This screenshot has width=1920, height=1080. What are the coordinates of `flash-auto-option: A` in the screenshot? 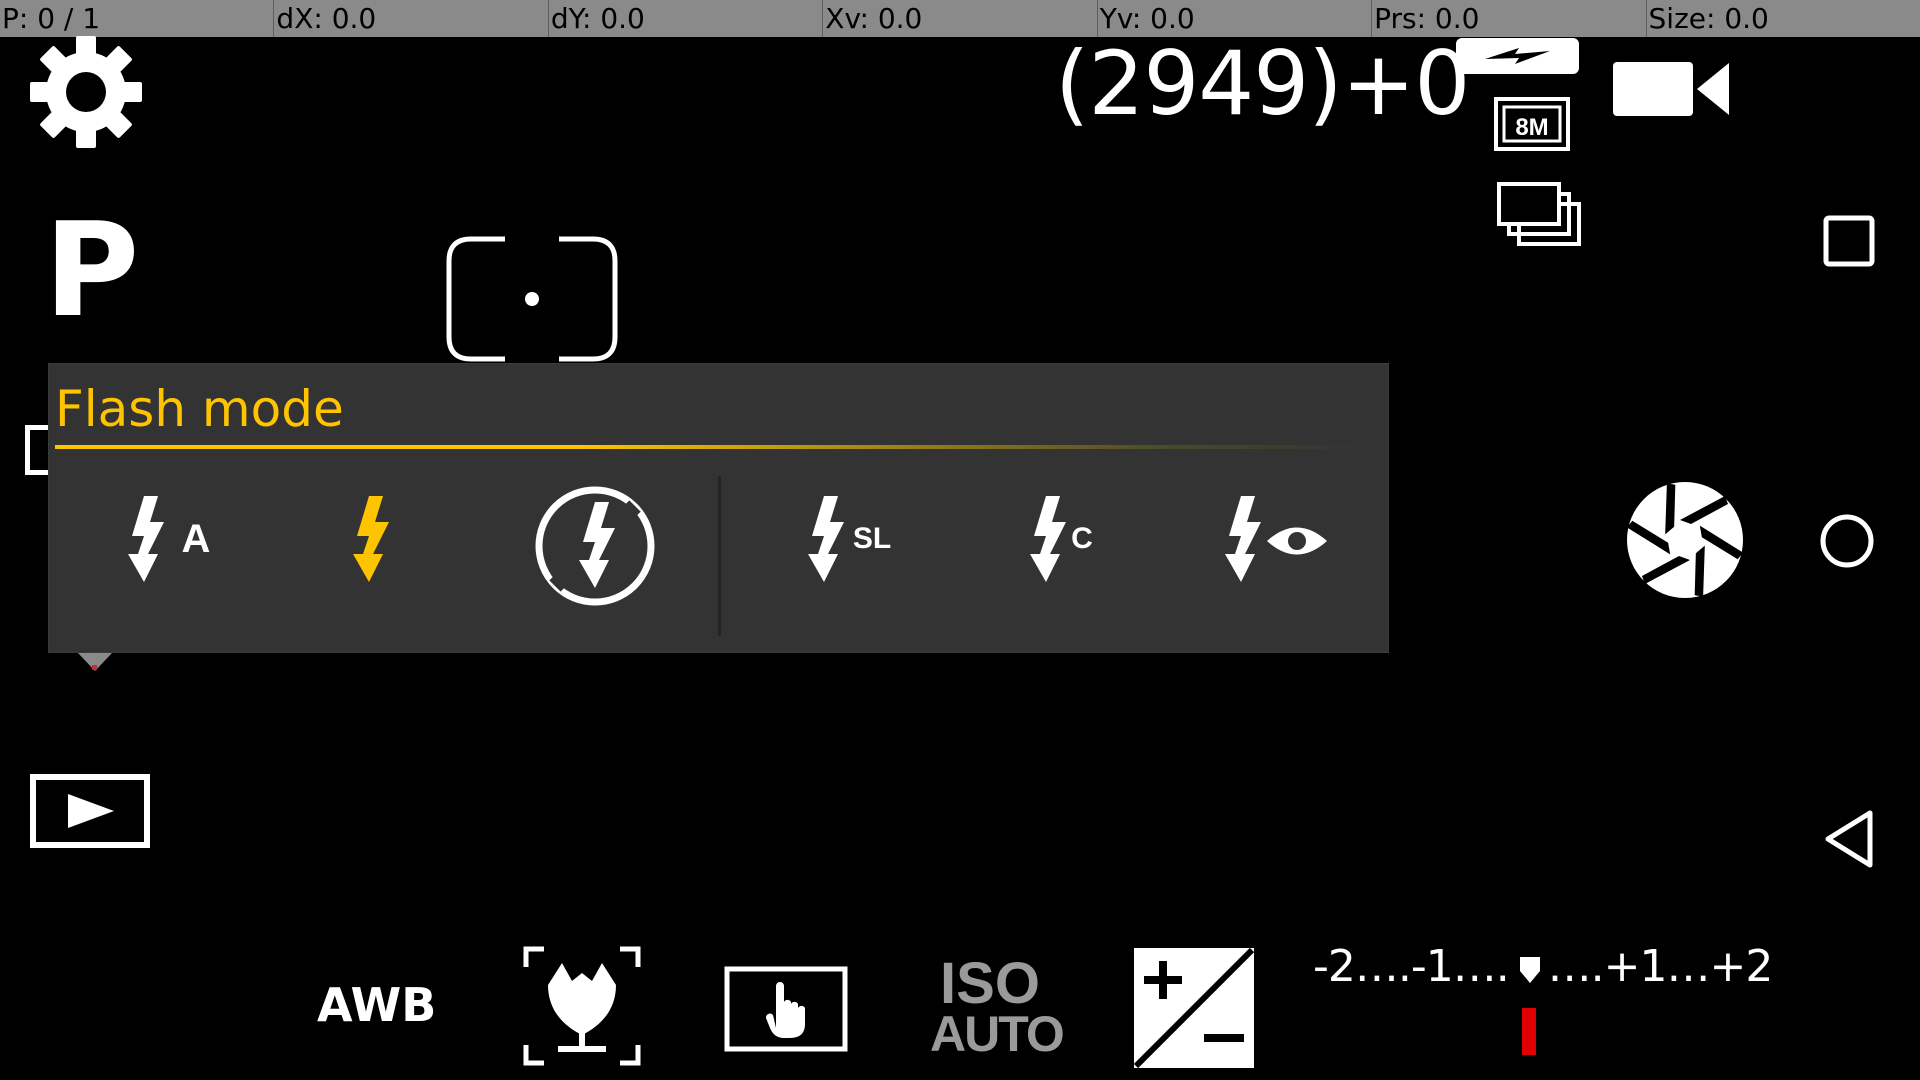 It's located at (169, 539).